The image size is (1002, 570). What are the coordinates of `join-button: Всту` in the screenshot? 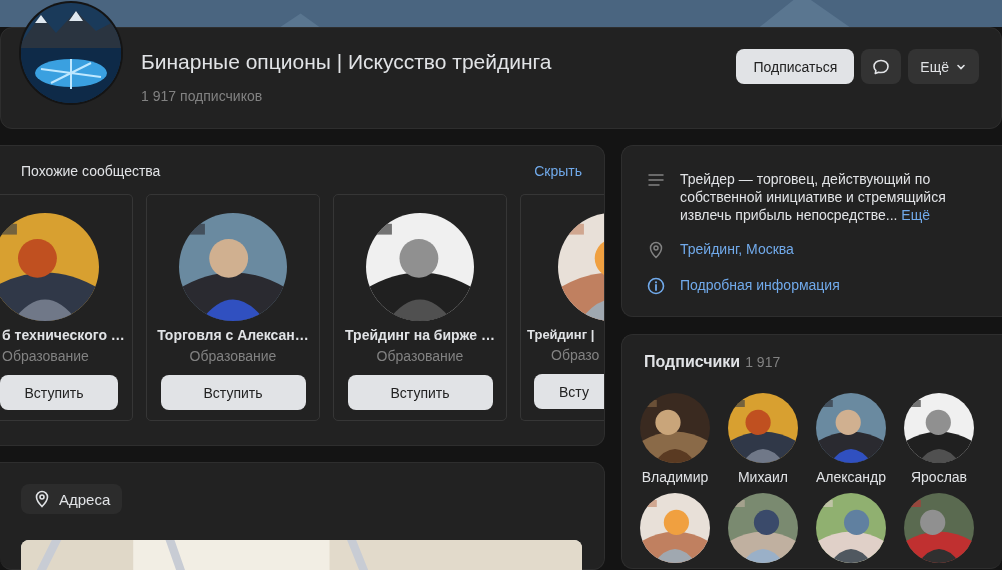 It's located at (569, 391).